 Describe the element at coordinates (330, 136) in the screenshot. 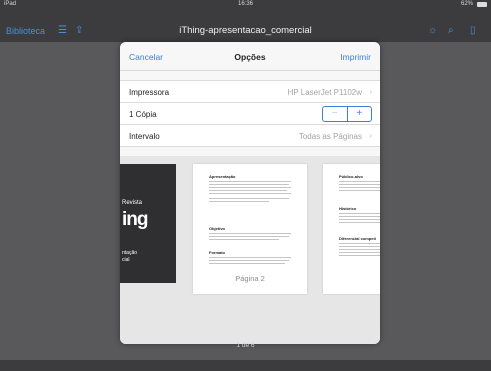

I see `range-value: Todas as Páginas` at that location.